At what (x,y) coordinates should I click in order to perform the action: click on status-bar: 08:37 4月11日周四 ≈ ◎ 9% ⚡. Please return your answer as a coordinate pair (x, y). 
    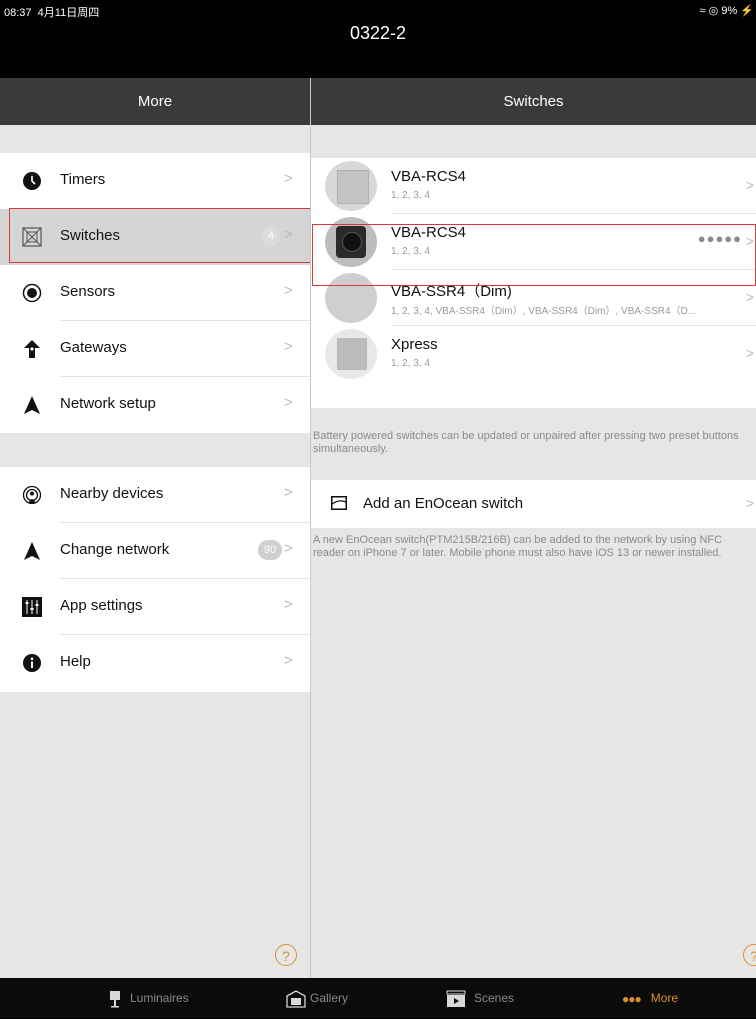
    Looking at the image, I should click on (378, 11).